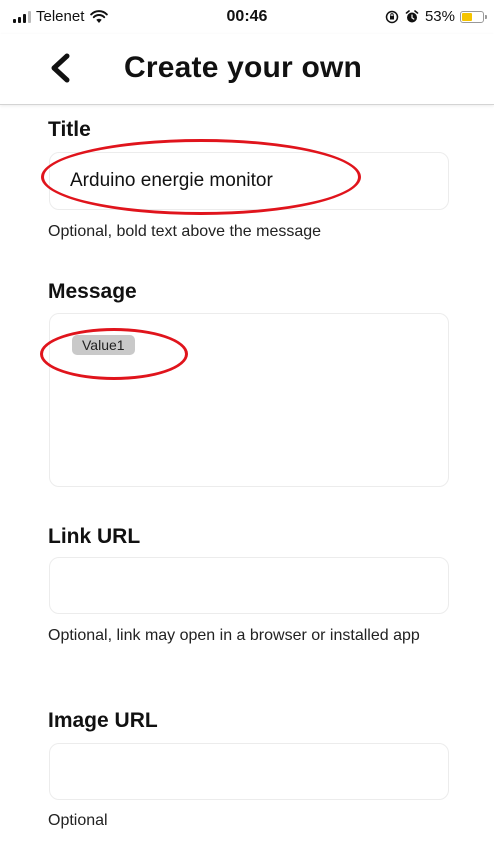 The height and width of the screenshot is (847, 494). I want to click on image-url-label: Image URL, so click(103, 720).